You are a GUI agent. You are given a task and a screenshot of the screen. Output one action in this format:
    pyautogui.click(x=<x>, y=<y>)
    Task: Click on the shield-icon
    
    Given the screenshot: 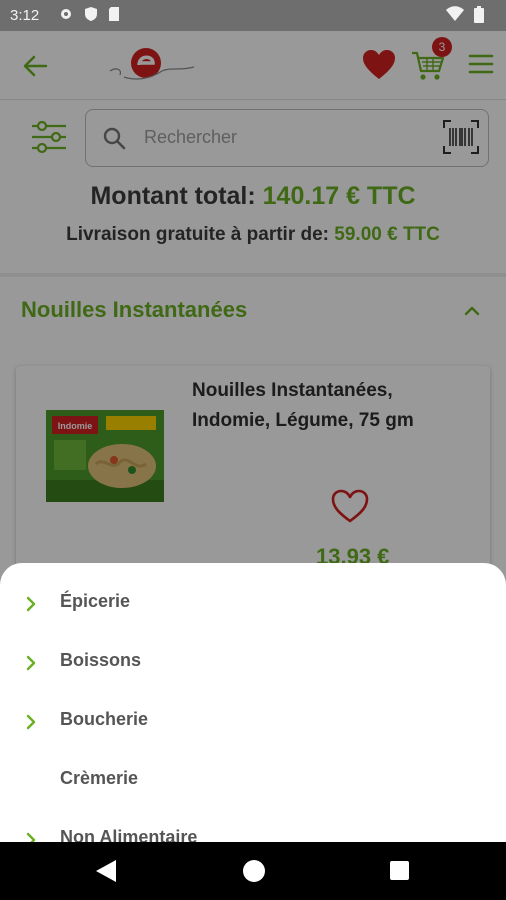 What is the action you would take?
    pyautogui.click(x=91, y=14)
    